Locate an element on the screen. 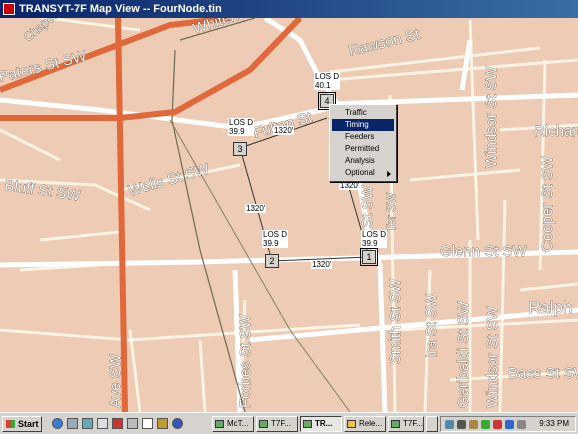  street-label: Smith St SW is located at coordinates (395, 321).